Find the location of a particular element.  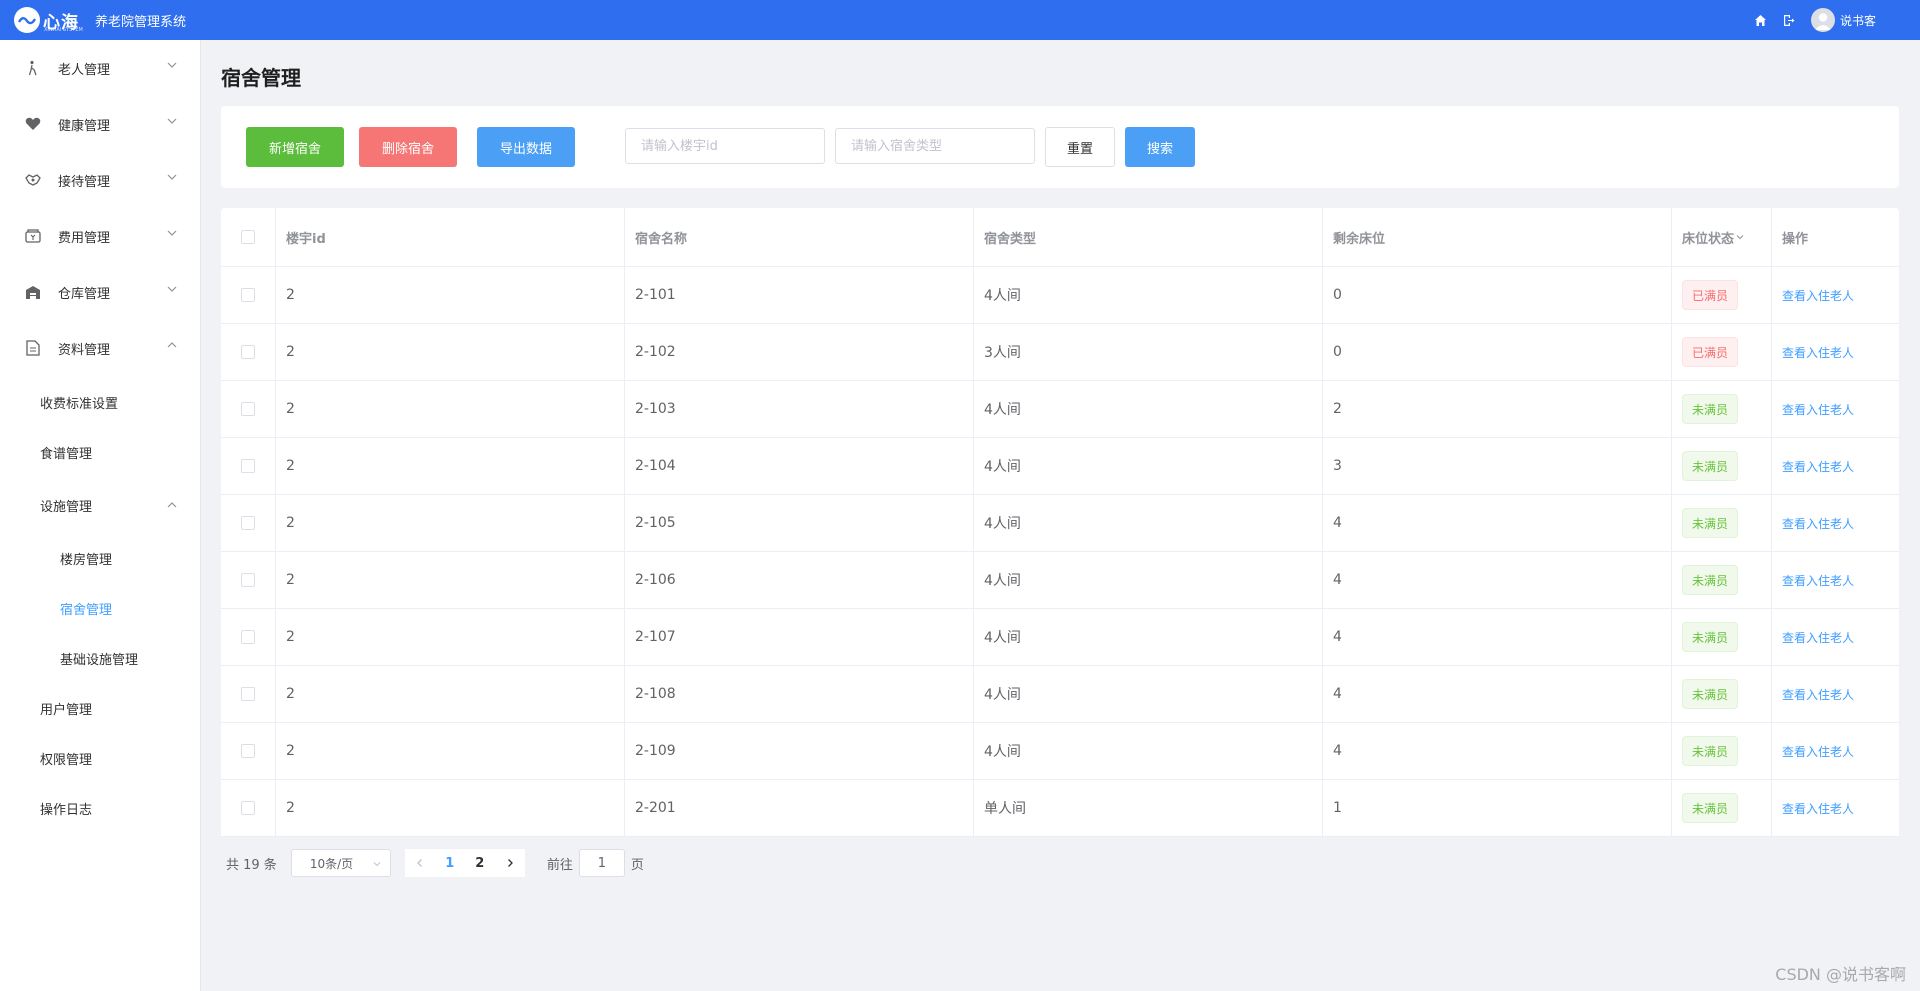

warehouse-icon is located at coordinates (33, 292).